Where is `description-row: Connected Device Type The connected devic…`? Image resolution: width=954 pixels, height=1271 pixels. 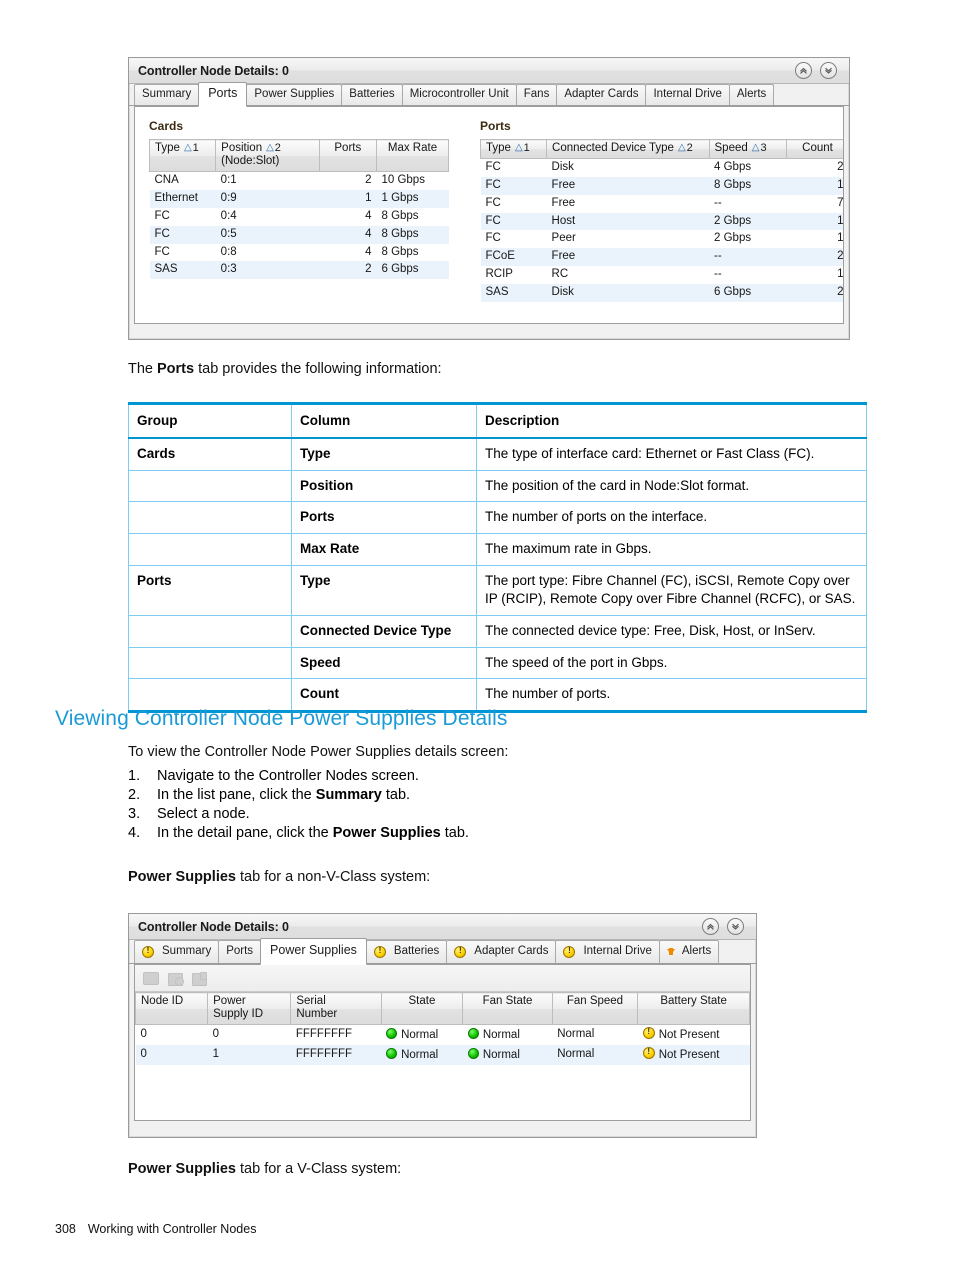
description-row: Connected Device Type The connected devic… is located at coordinates (497, 631).